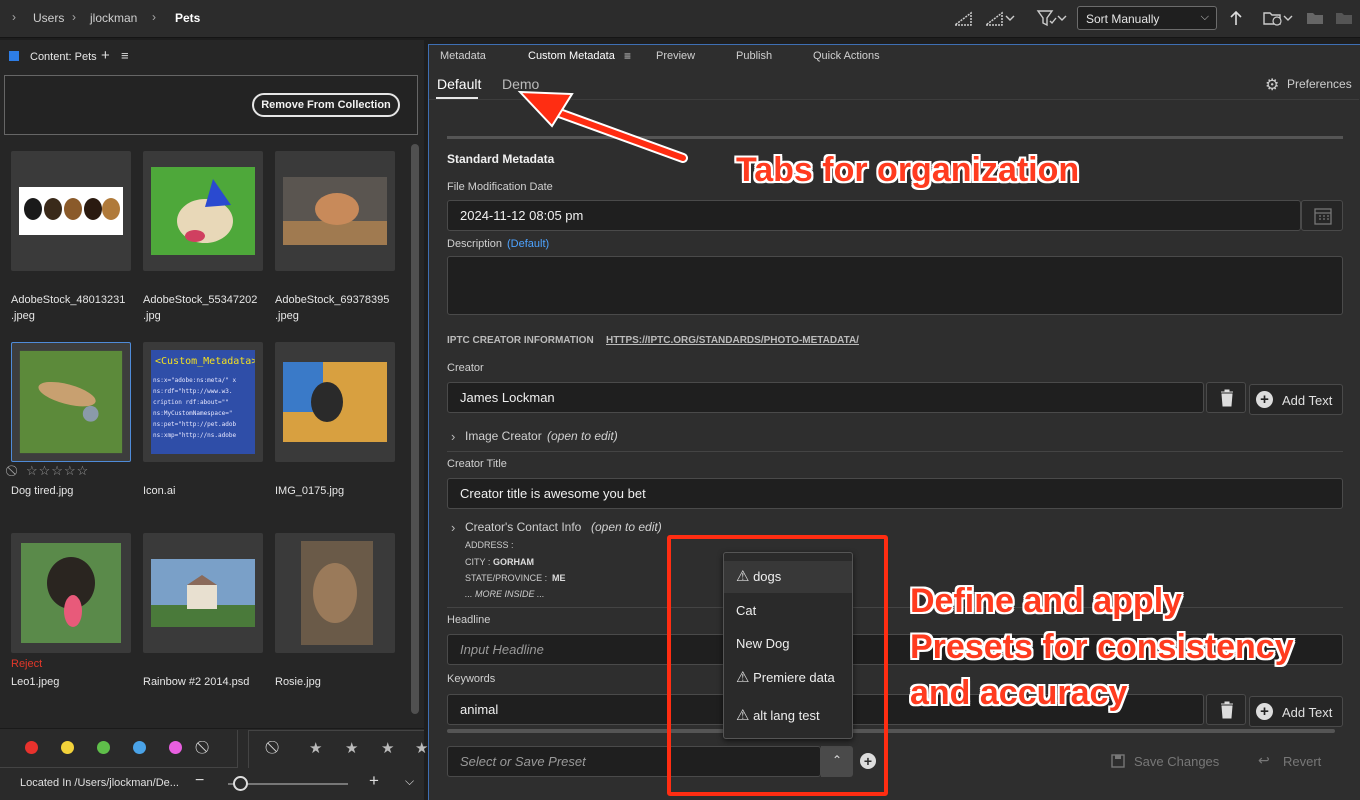  I want to click on calendar-icon, so click(1323, 216).